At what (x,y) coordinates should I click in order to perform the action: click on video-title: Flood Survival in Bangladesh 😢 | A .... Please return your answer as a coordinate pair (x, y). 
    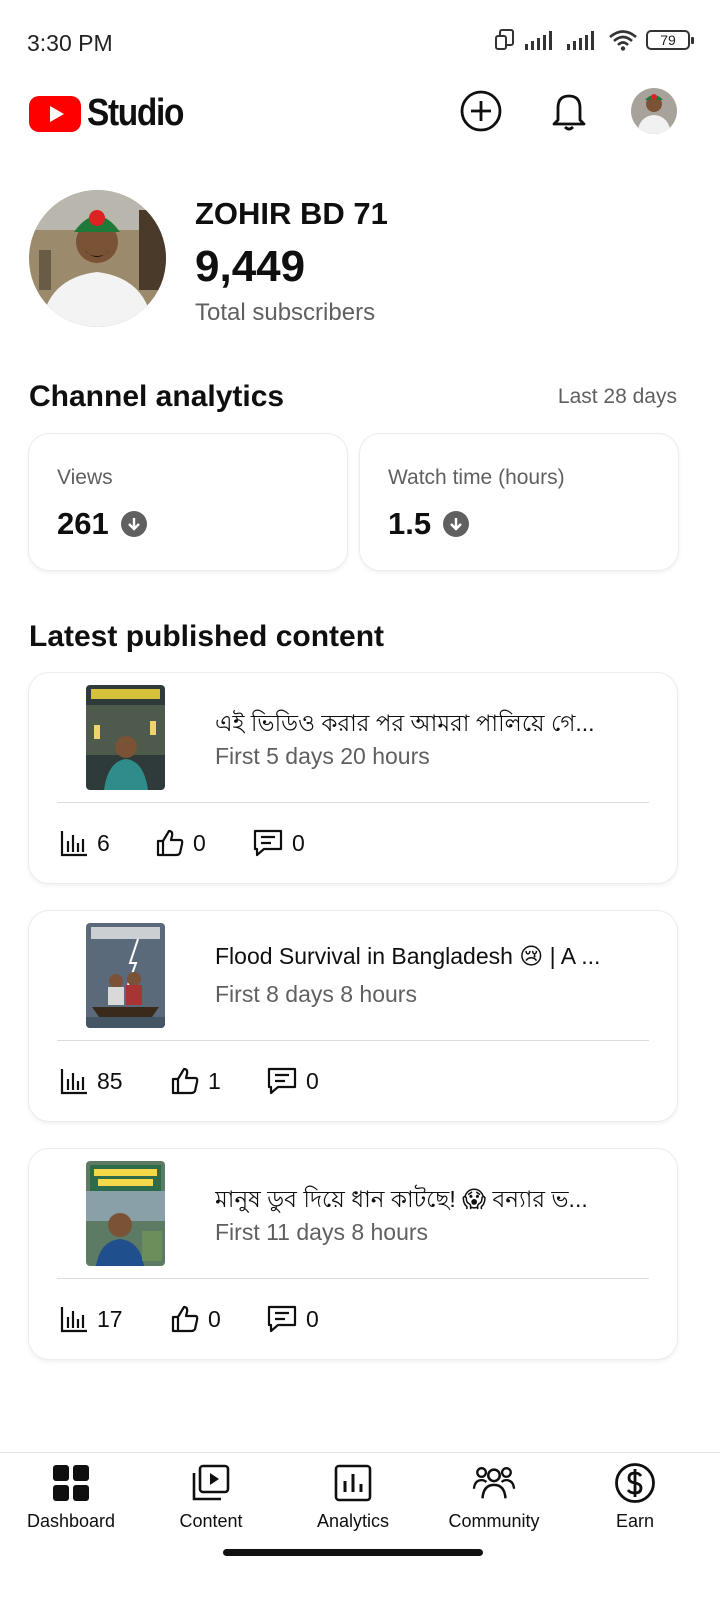
    Looking at the image, I should click on (408, 956).